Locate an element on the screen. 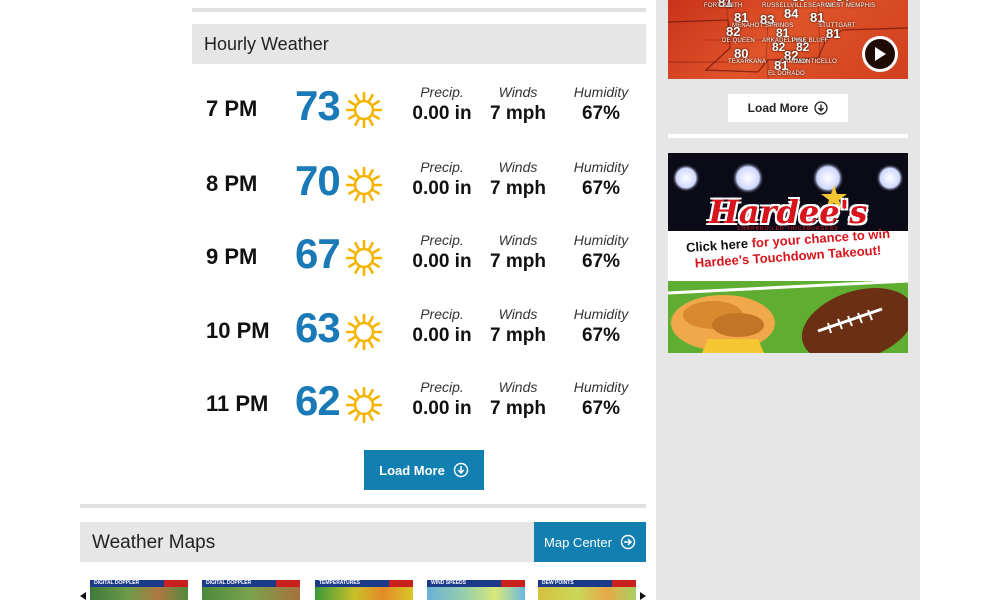 Image resolution: width=1000 pixels, height=600 pixels. hour-temperature: 67 is located at coordinates (318, 253).